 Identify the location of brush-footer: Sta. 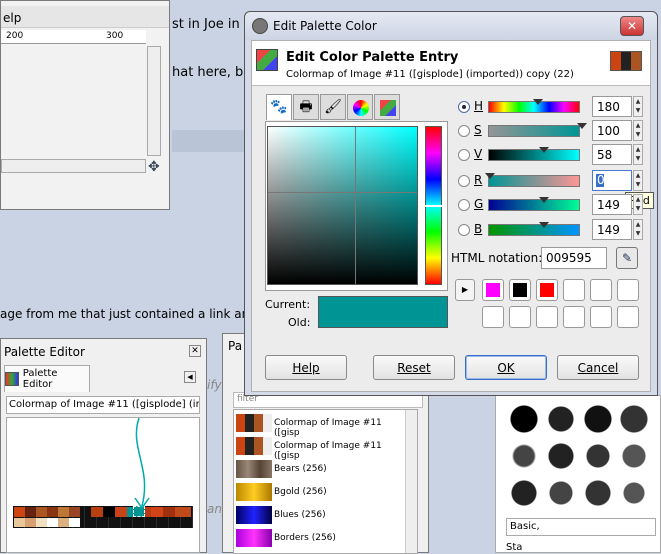
(514, 547).